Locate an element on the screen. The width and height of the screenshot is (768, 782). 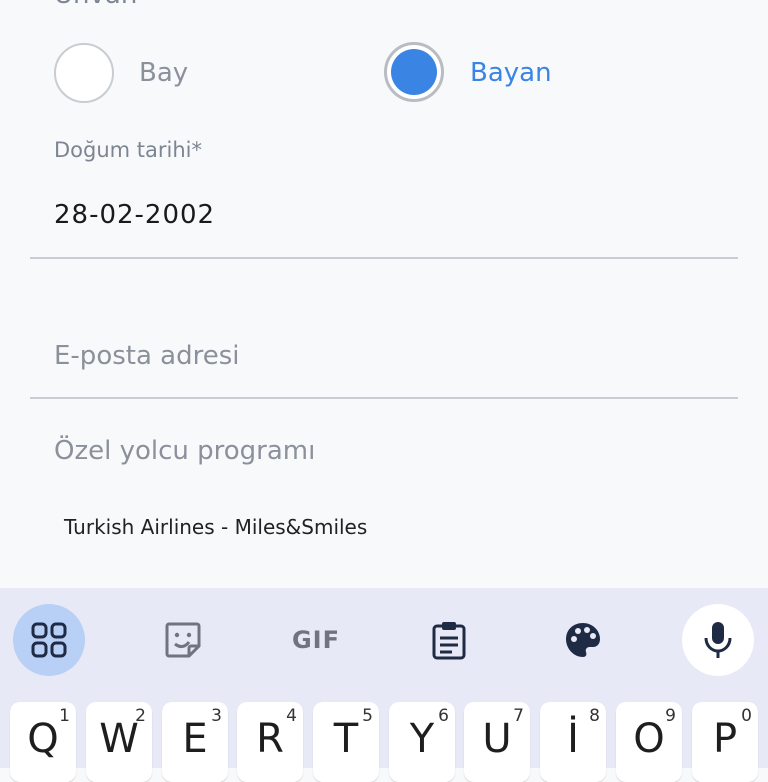
email-underline is located at coordinates (384, 398).